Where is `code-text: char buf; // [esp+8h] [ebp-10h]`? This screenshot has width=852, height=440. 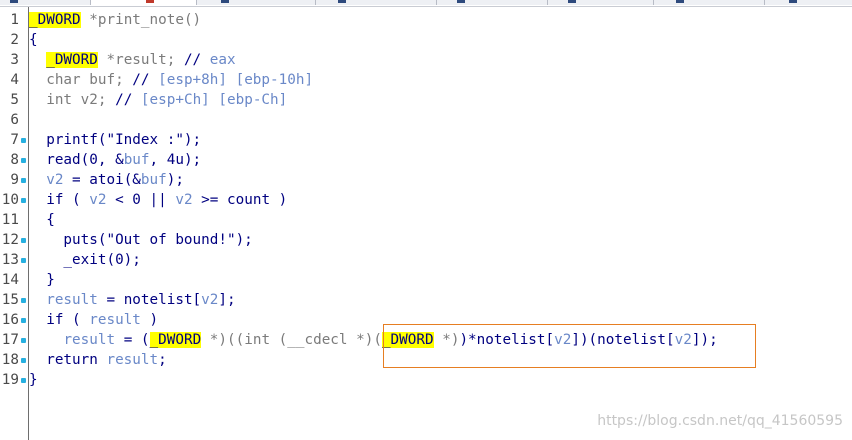
code-text: char buf; // [esp+8h] [ebp-10h] is located at coordinates (171, 80).